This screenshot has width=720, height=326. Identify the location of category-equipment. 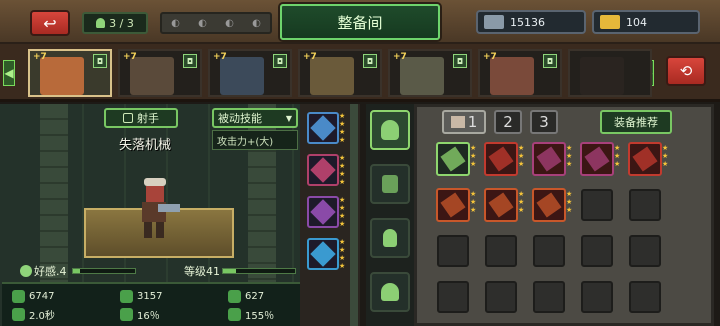
(390, 130).